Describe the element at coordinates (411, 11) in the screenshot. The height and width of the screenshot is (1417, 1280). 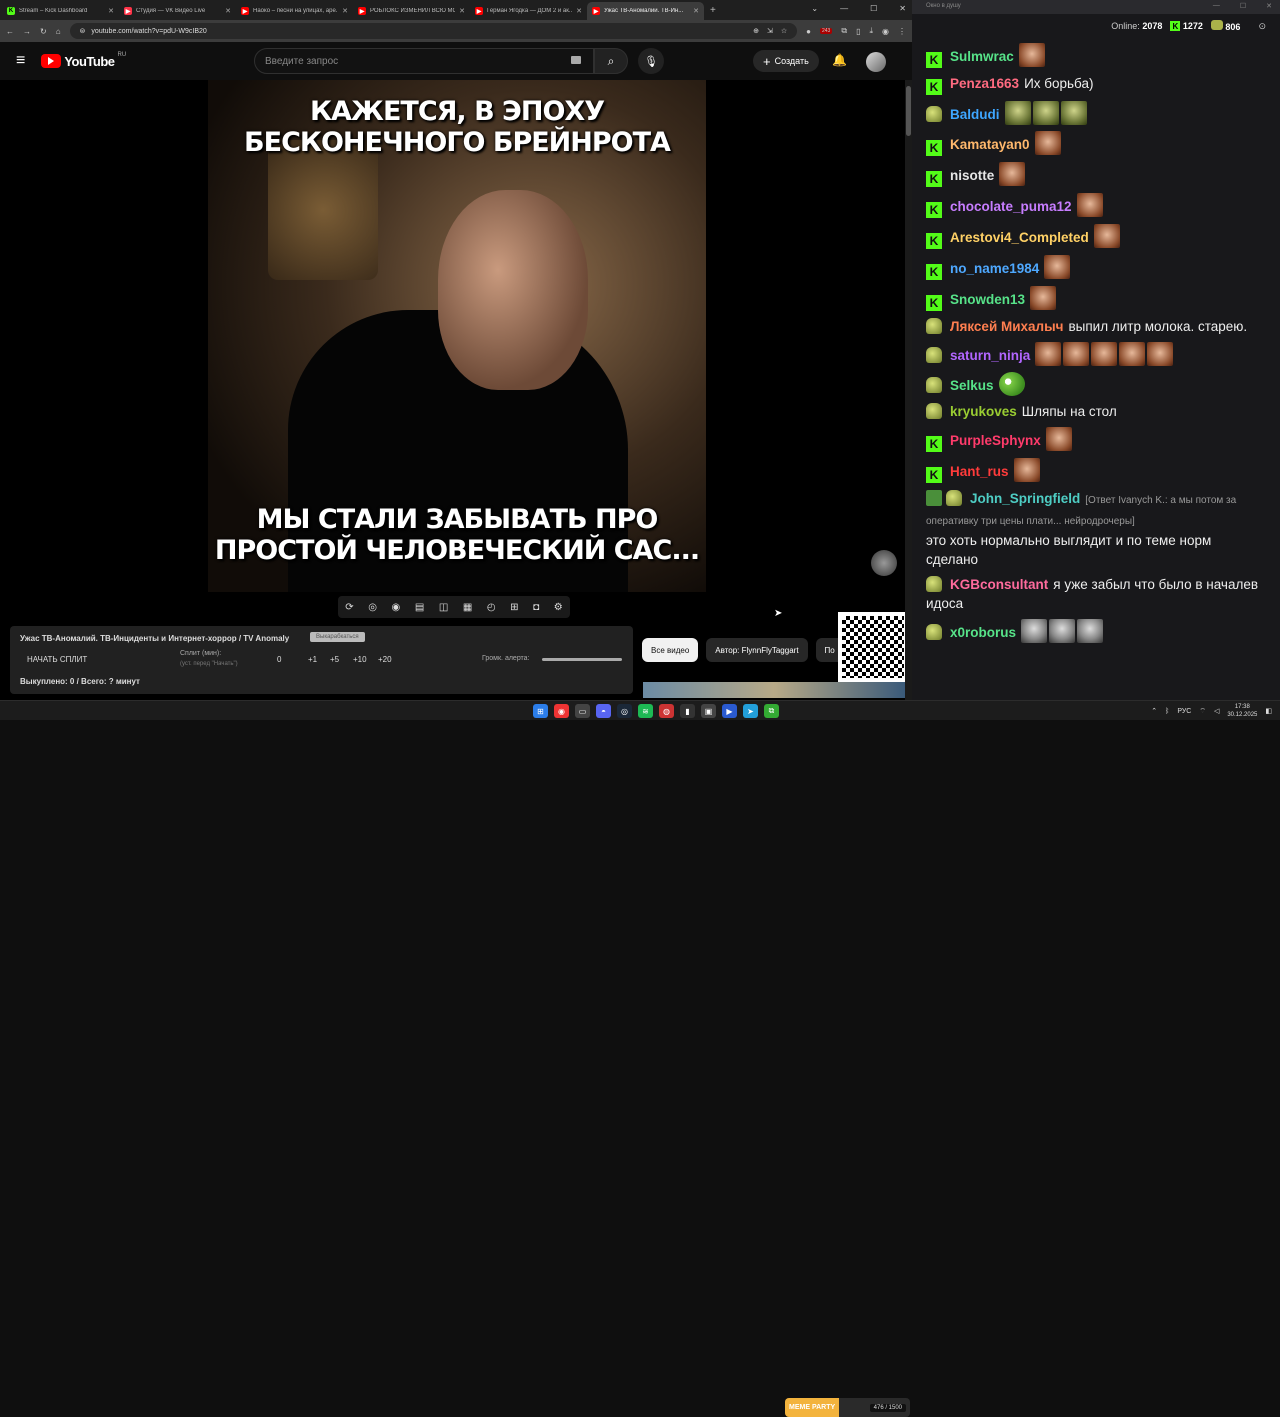
I see `browser-tab: ▶ РОБЛОКС ИЗМЕНИЛ ВСЮ МОЮ...✕` at that location.